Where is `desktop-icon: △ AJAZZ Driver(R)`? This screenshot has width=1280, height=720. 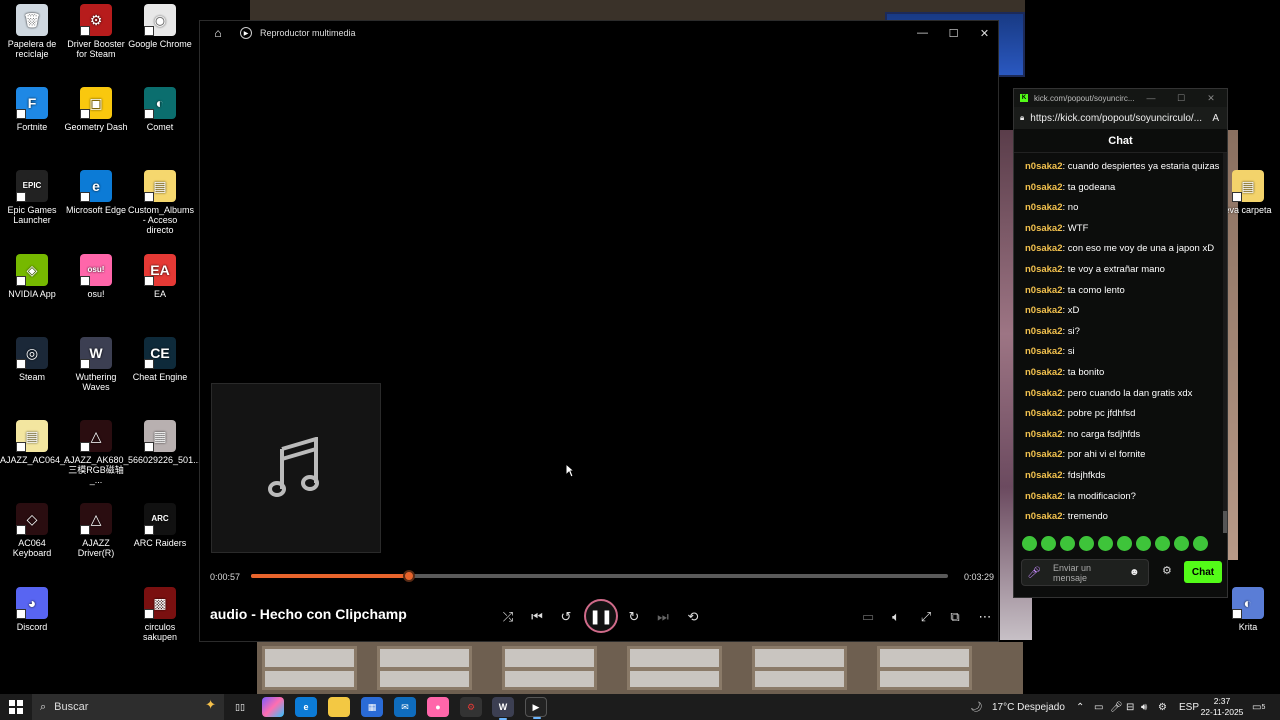
desktop-icon: △ AJAZZ Driver(R) is located at coordinates (96, 530).